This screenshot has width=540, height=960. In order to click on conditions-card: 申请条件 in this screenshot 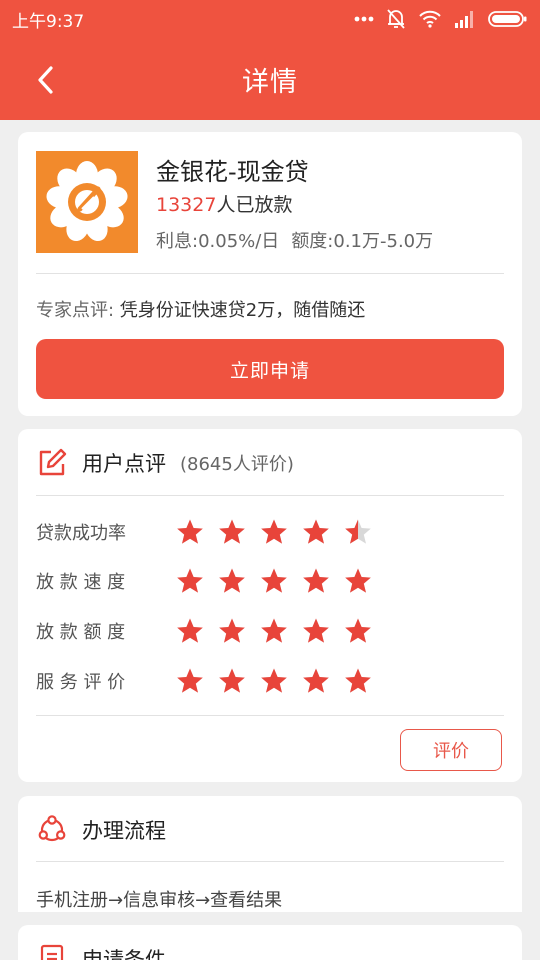, I will do `click(270, 942)`.